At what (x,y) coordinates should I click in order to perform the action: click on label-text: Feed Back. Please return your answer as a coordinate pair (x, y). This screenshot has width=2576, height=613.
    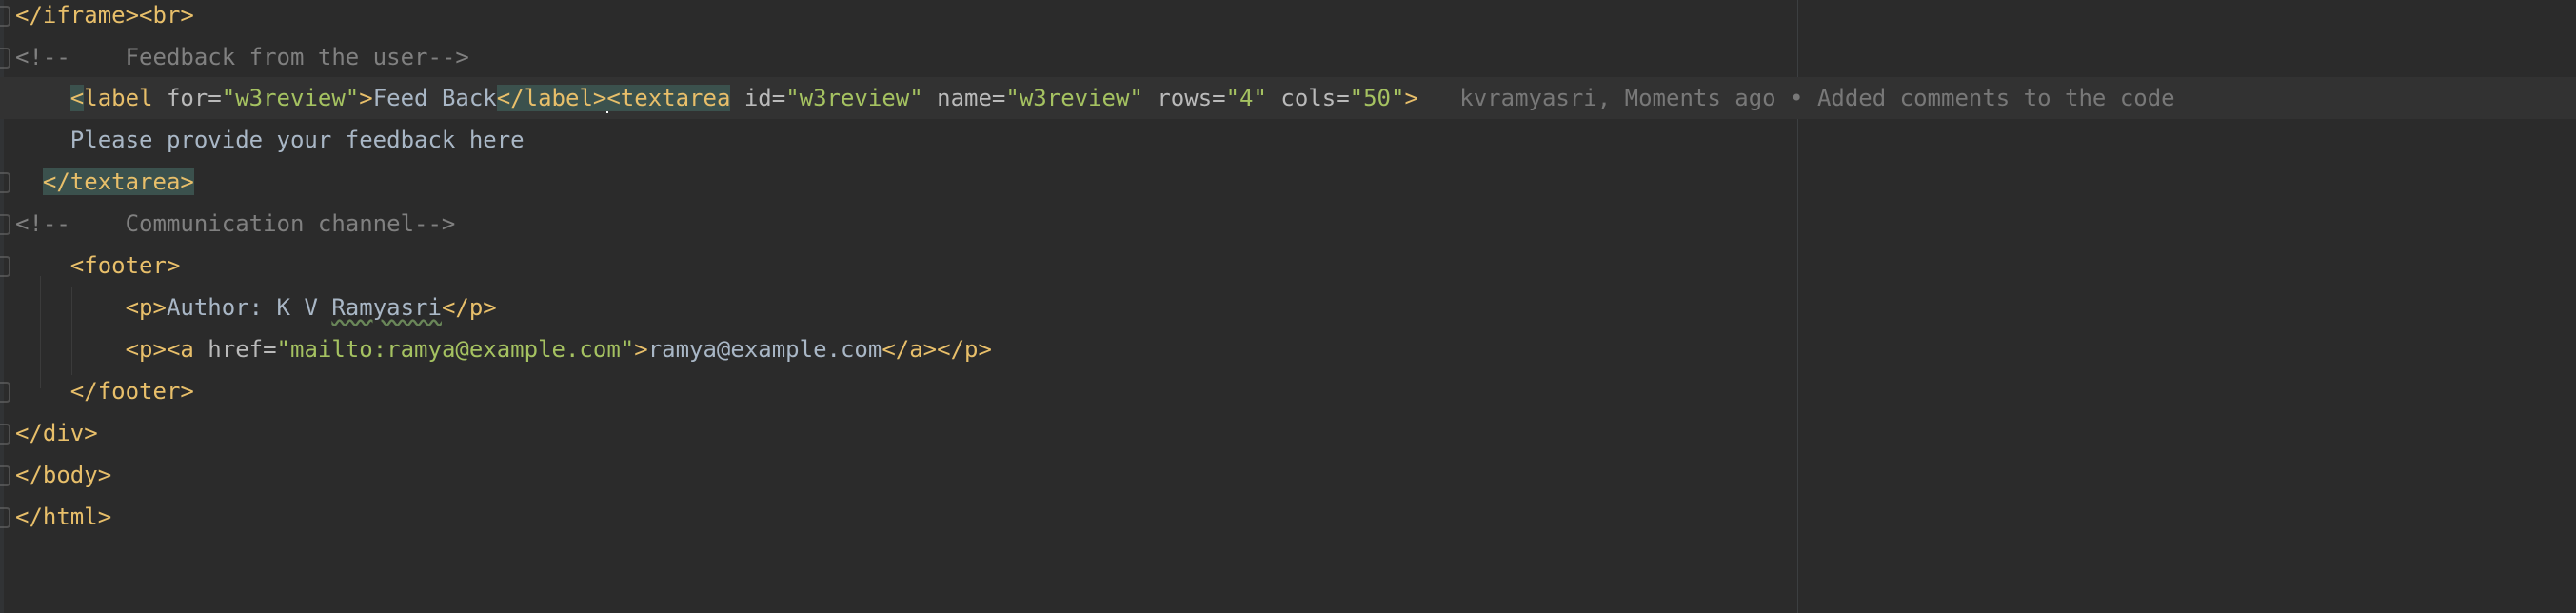
    Looking at the image, I should click on (434, 98).